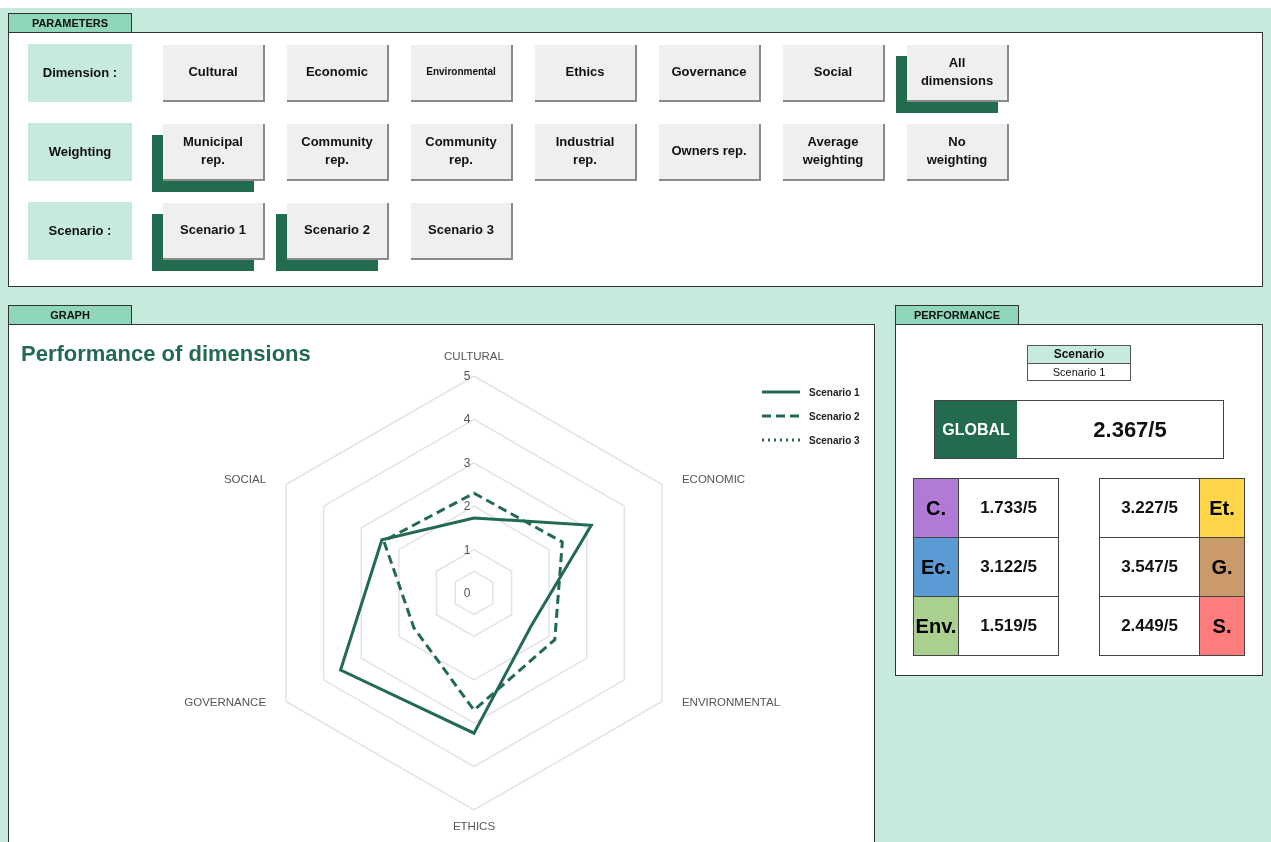  What do you see at coordinates (467, 376) in the screenshot?
I see `axis-tick-label: 5` at bounding box center [467, 376].